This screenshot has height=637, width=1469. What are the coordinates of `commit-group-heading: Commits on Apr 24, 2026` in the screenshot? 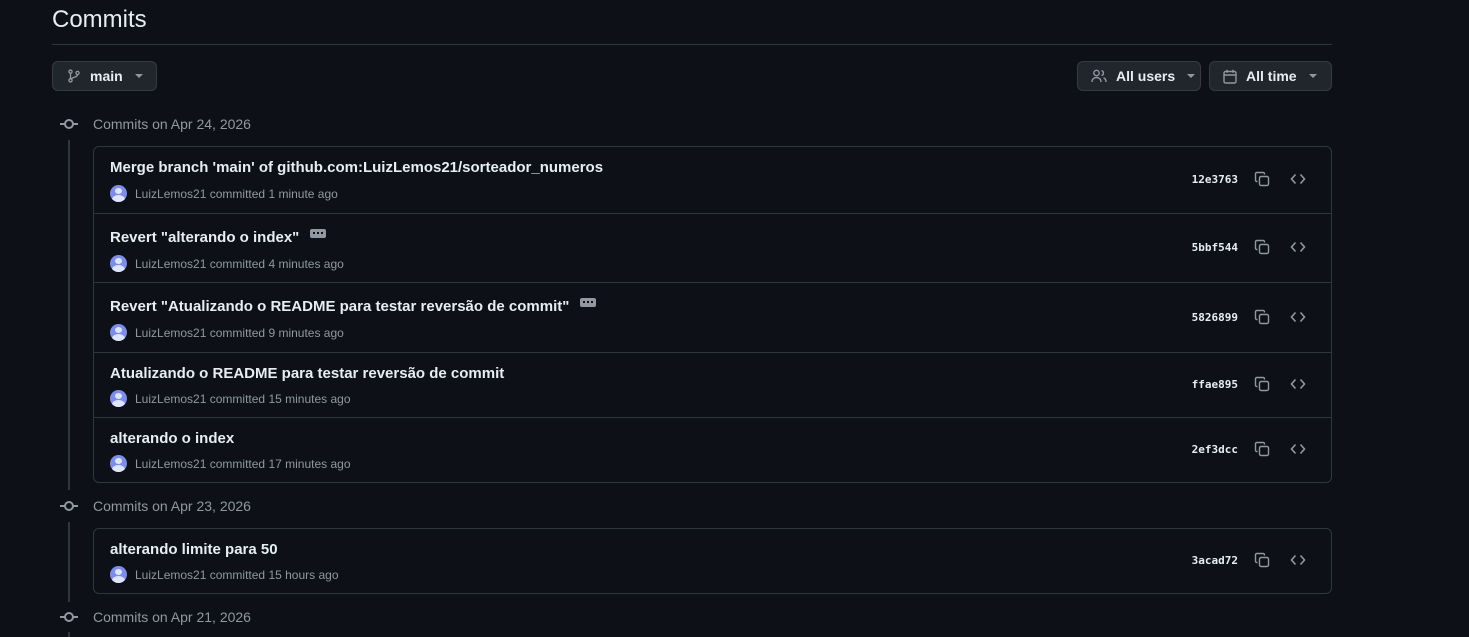 It's located at (155, 124).